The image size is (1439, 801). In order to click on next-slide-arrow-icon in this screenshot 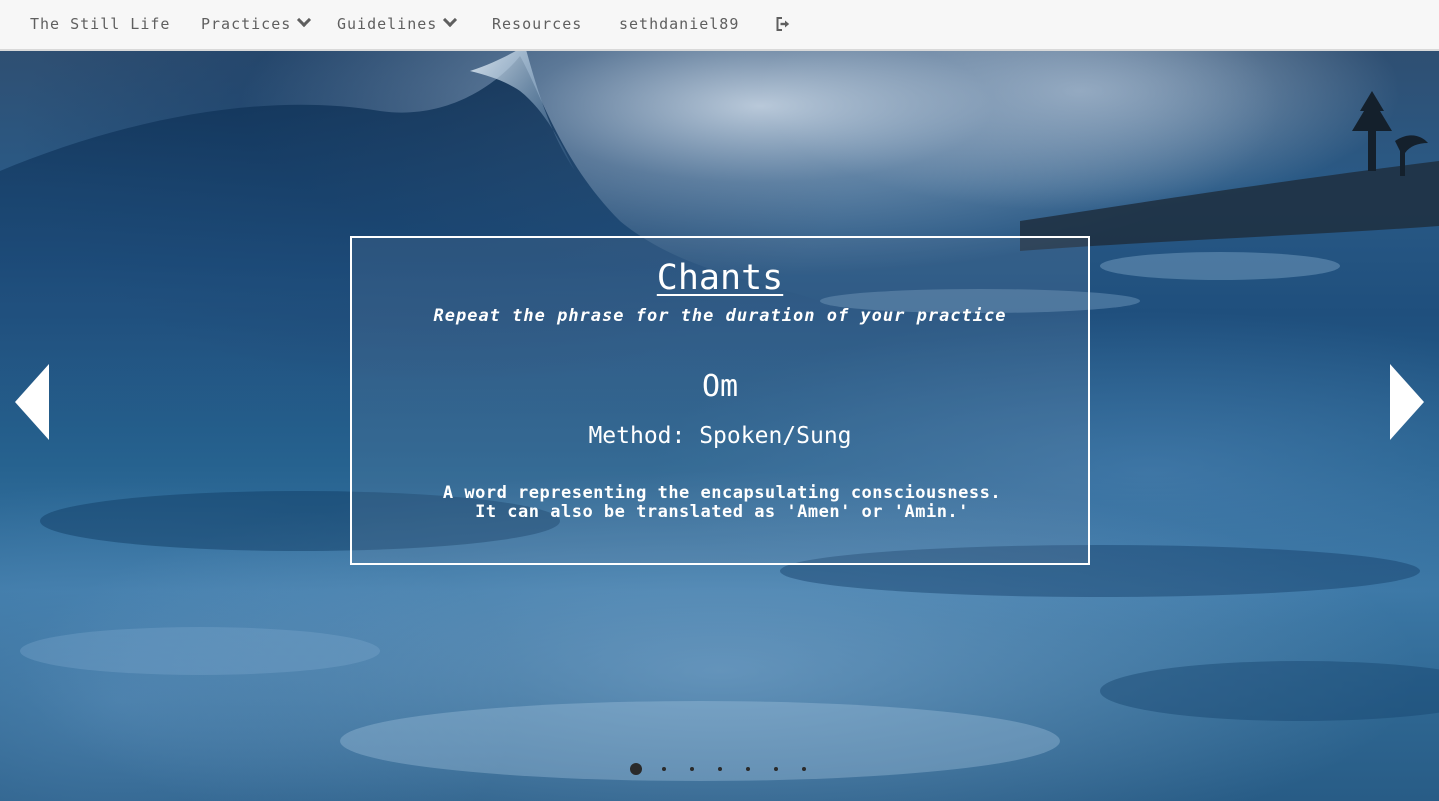, I will do `click(1407, 402)`.